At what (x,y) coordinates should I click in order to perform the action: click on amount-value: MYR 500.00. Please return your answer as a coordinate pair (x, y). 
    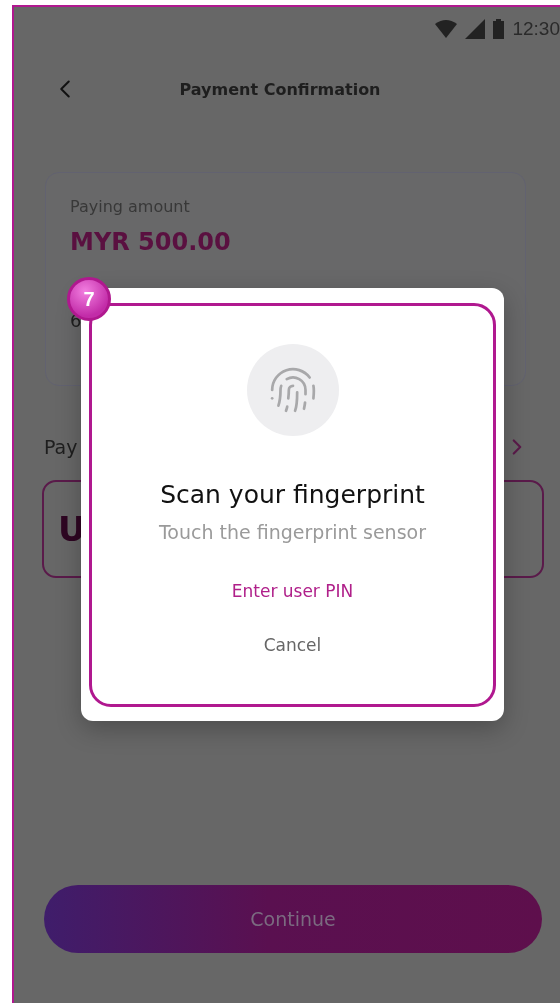
    Looking at the image, I should click on (151, 242).